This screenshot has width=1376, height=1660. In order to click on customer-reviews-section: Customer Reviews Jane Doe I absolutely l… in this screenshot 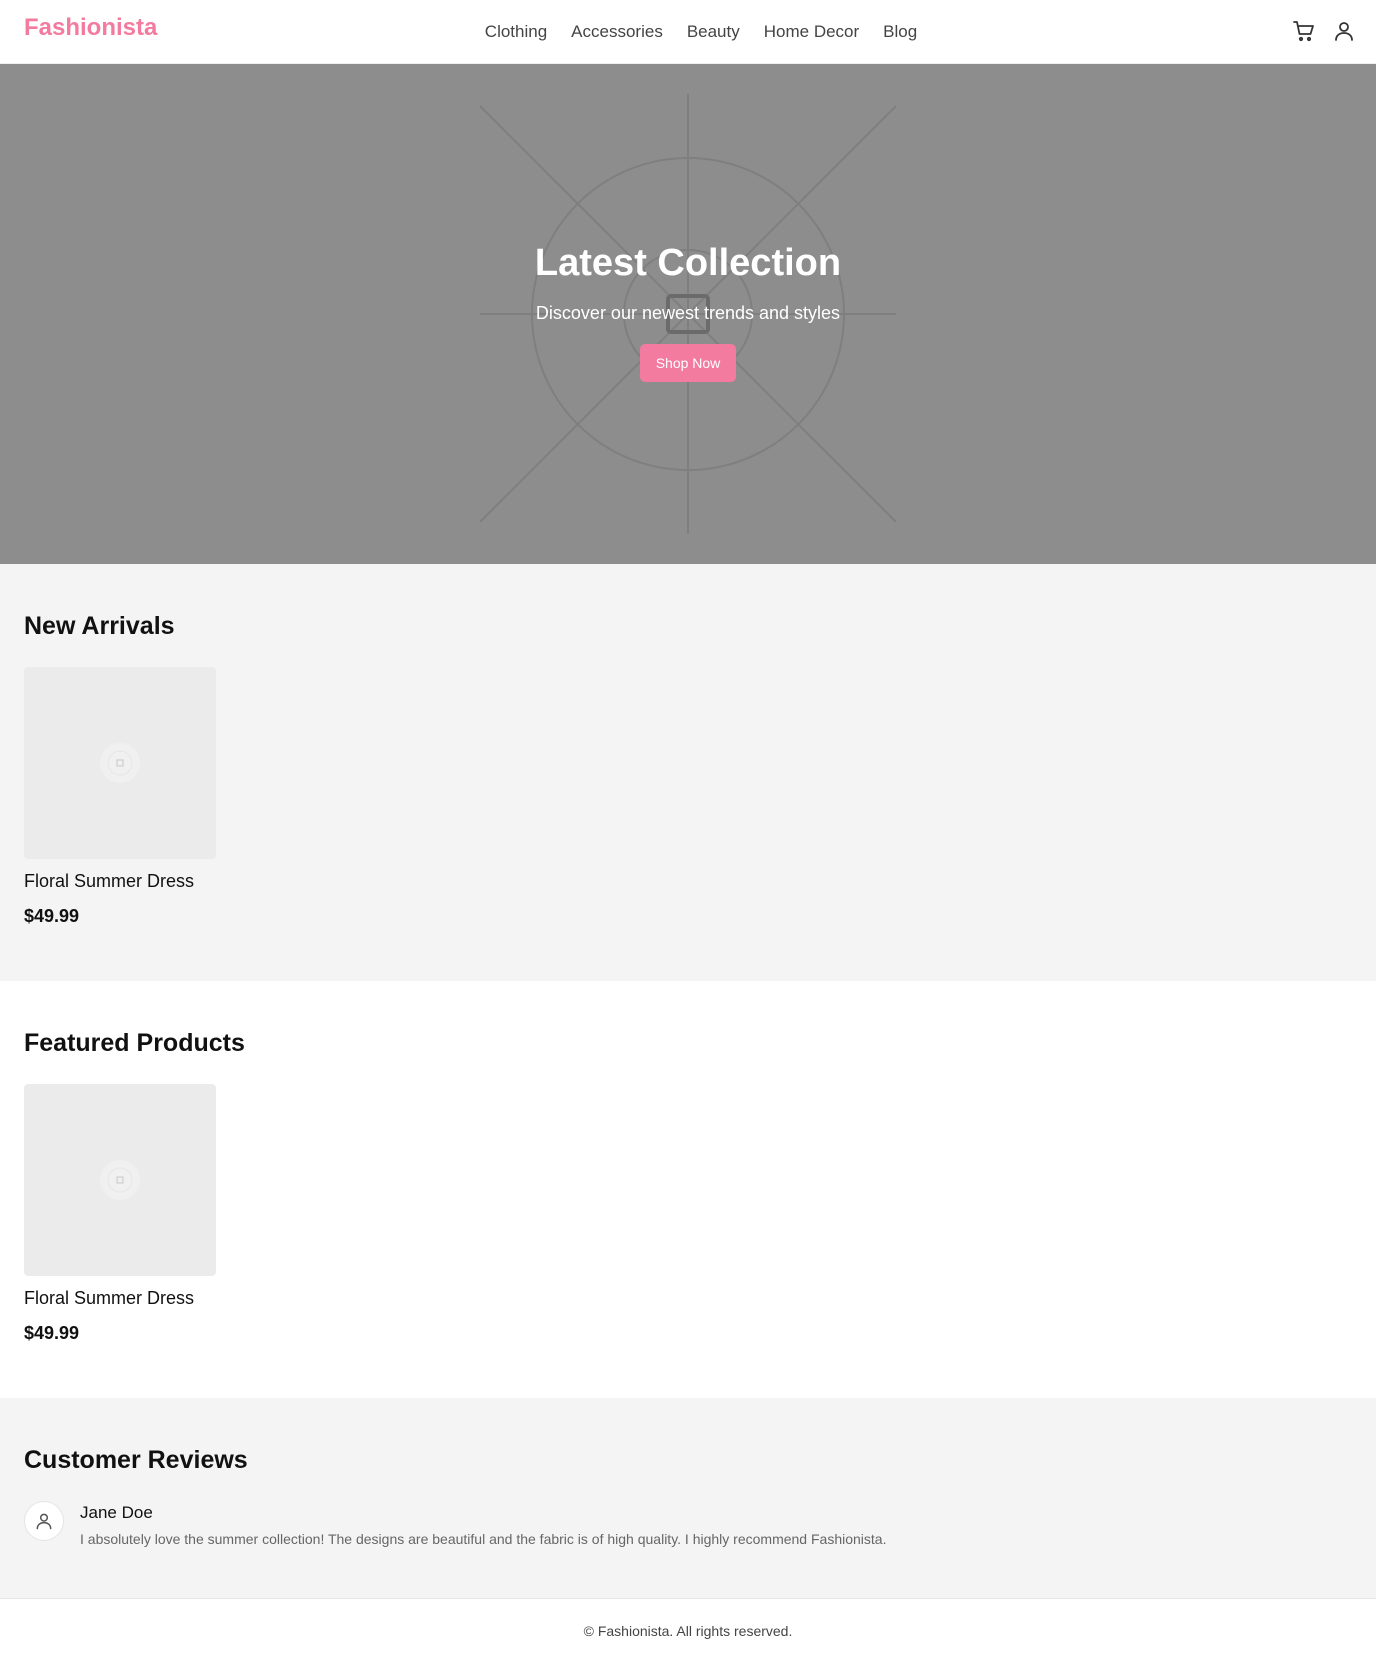, I will do `click(688, 1498)`.